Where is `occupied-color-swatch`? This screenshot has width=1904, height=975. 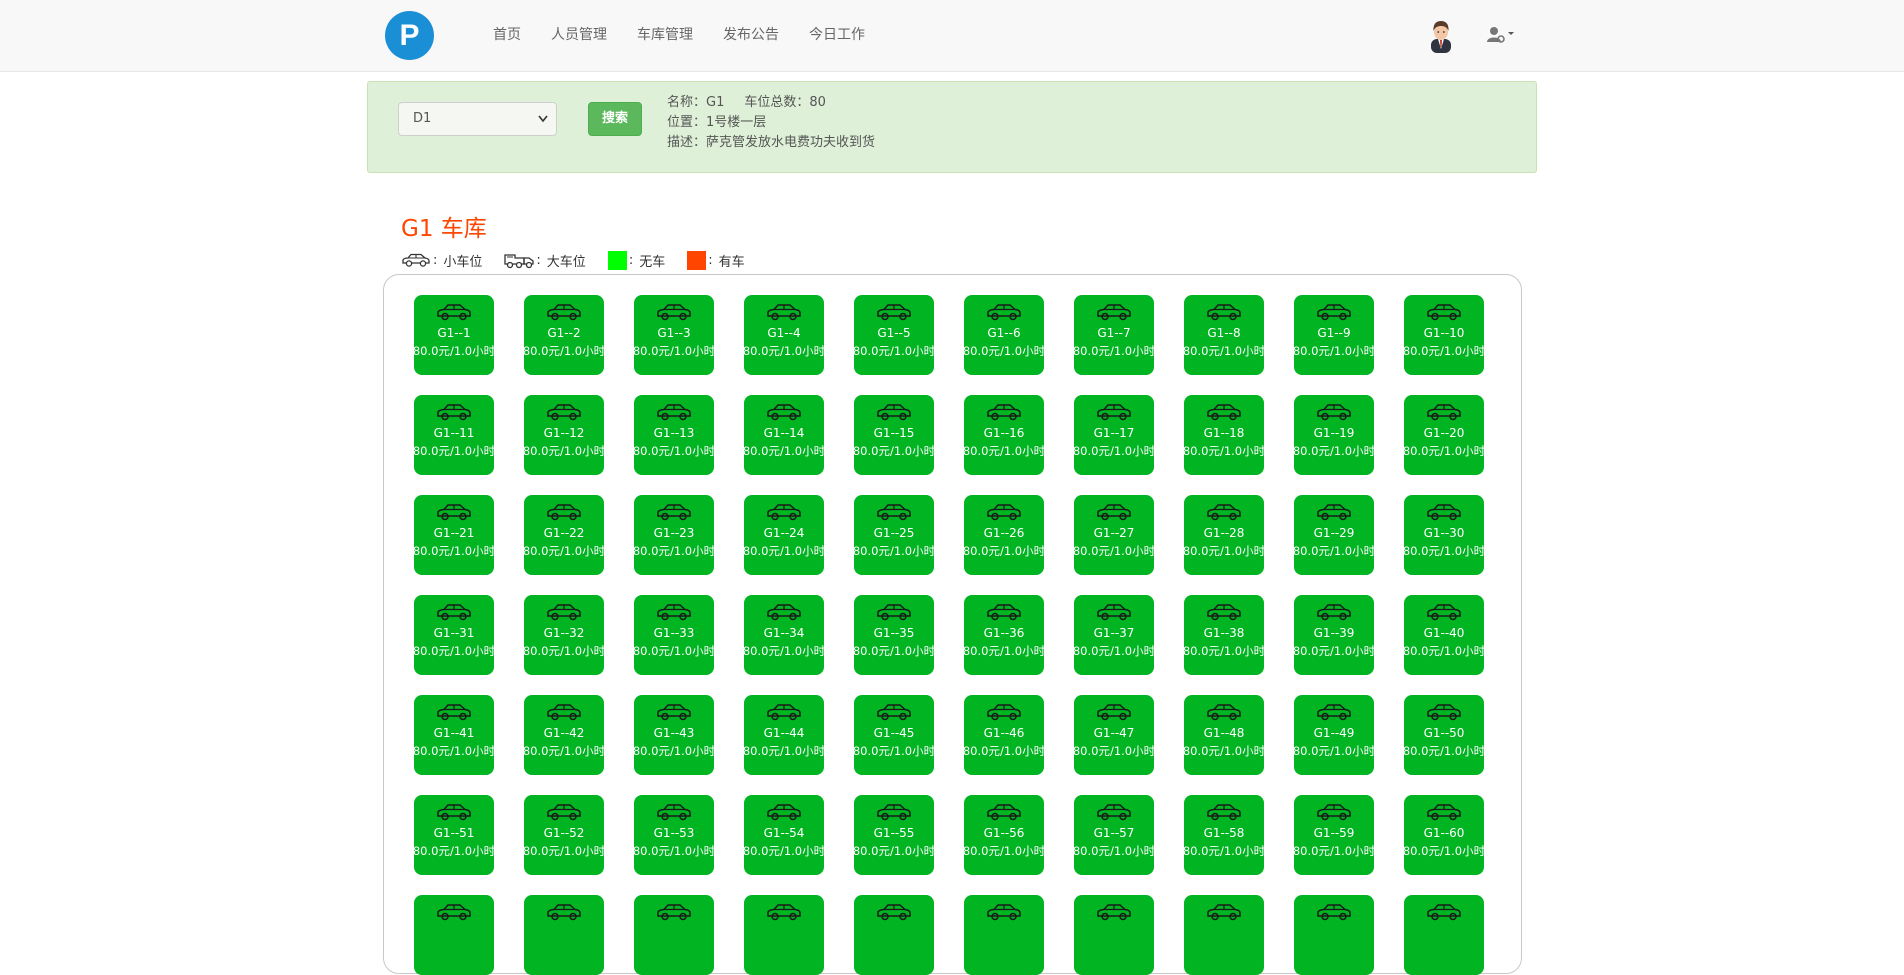 occupied-color-swatch is located at coordinates (697, 260).